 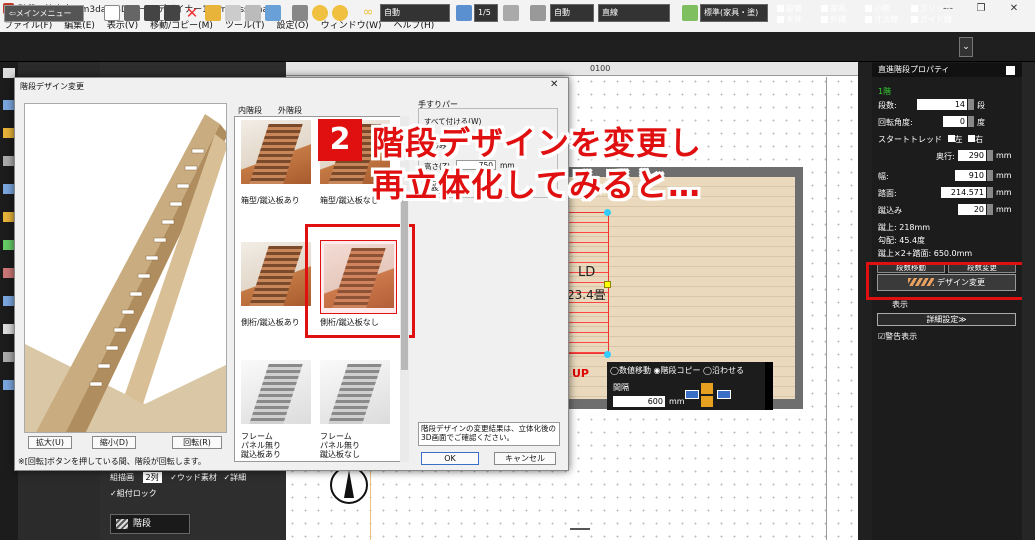 What do you see at coordinates (44, 13) in the screenshot?
I see `main-menu-button: ⇦メインメニュー` at bounding box center [44, 13].